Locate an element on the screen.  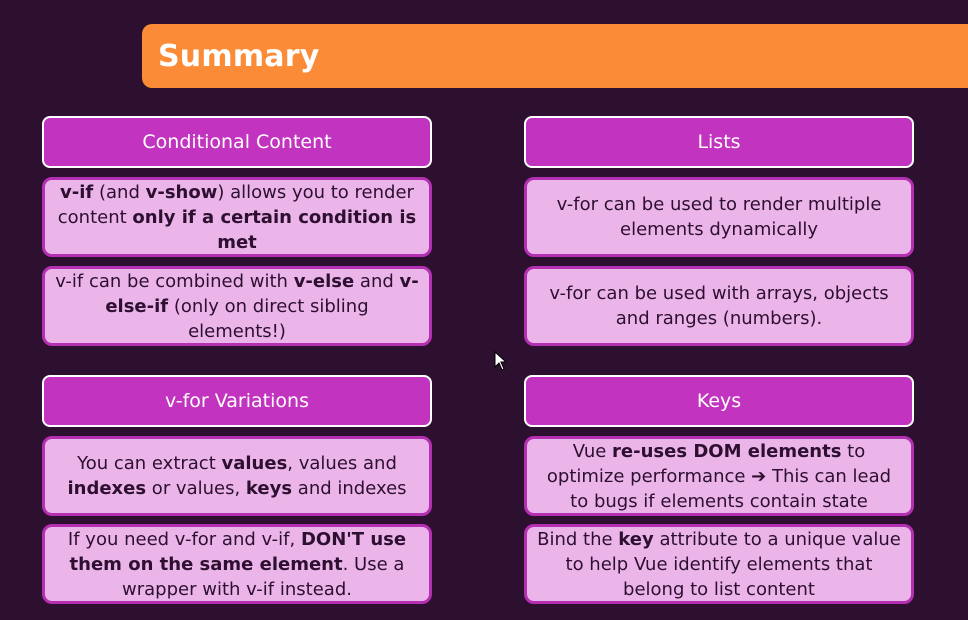
section-header-keys: Keys is located at coordinates (719, 401).